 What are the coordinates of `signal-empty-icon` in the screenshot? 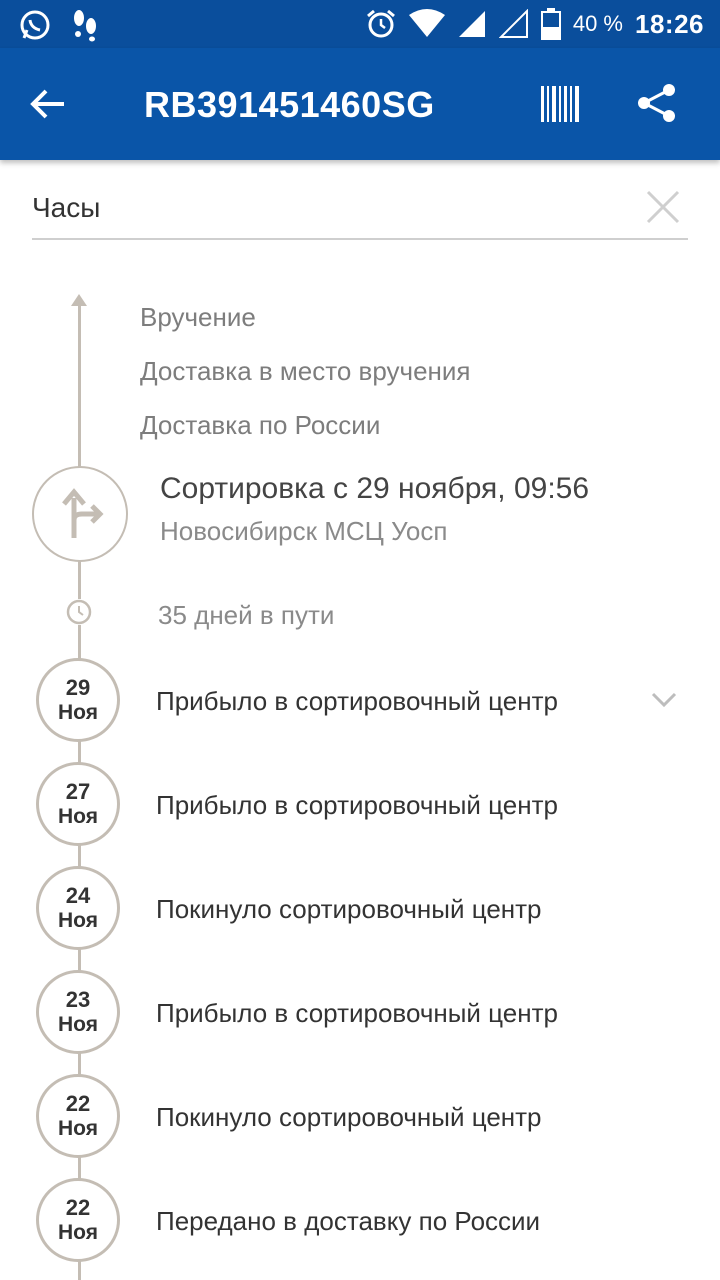 It's located at (513, 23).